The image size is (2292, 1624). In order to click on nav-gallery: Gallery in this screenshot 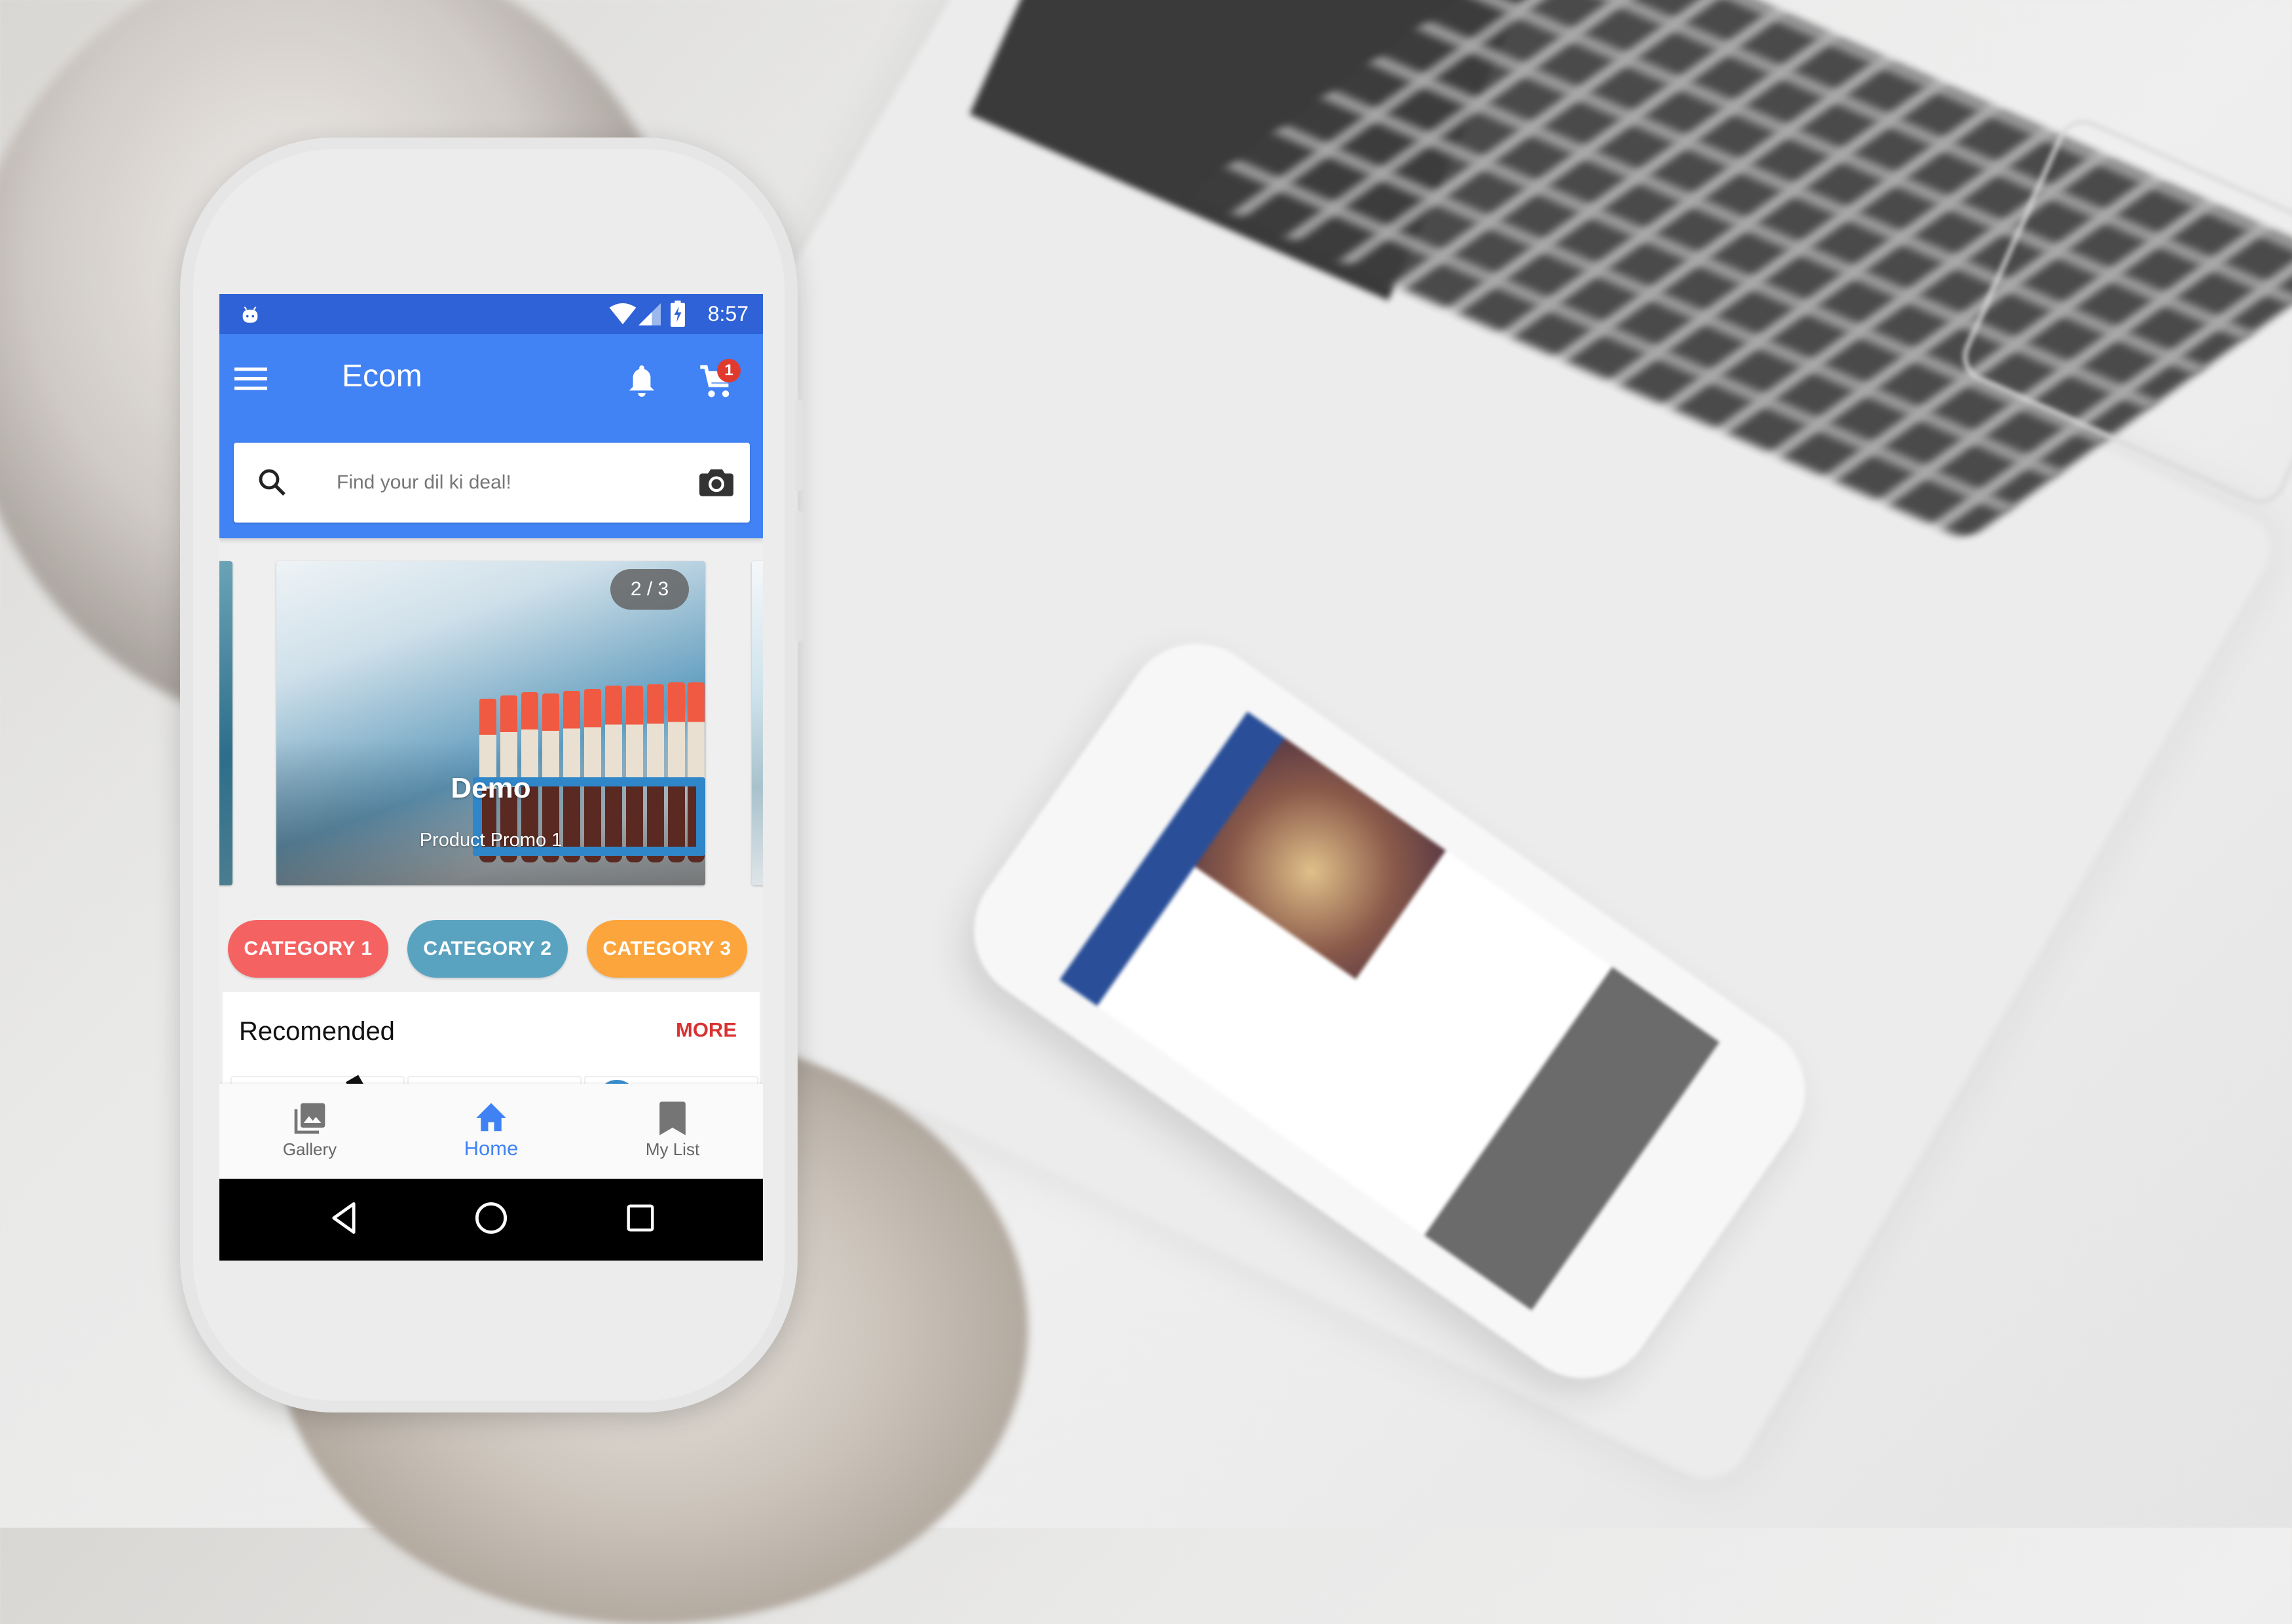, I will do `click(309, 1131)`.